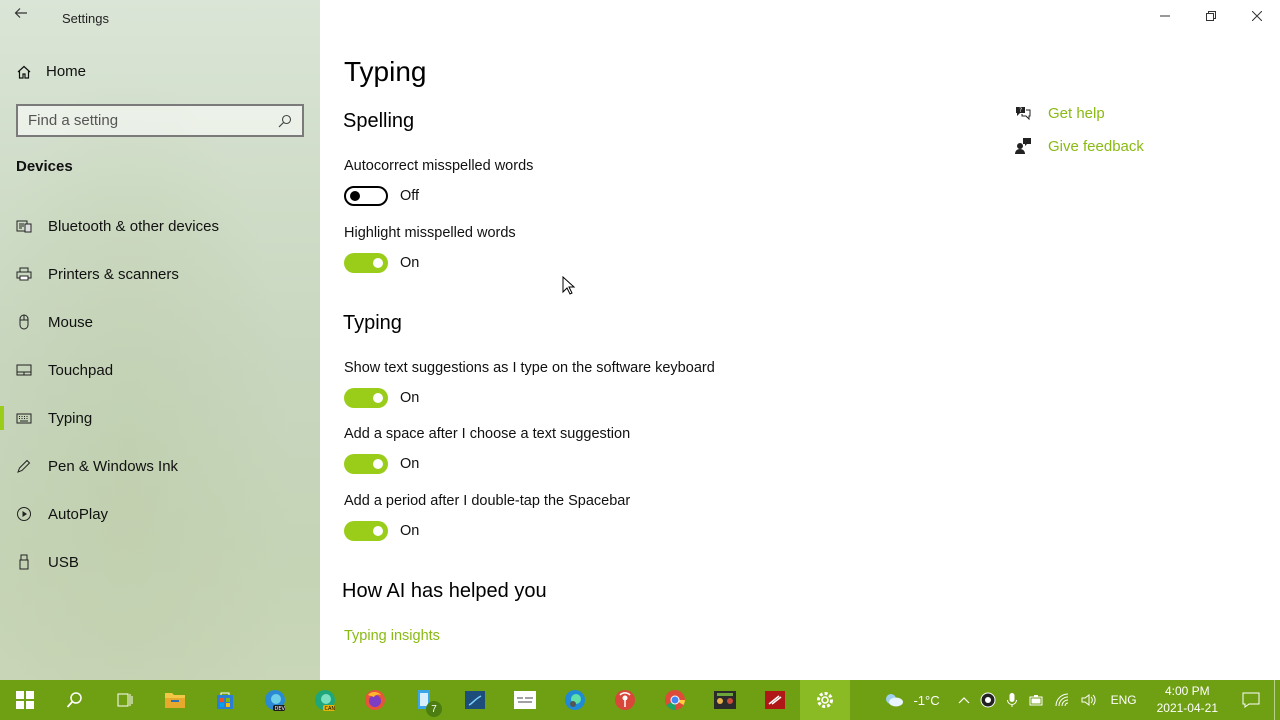 The image size is (1280, 720). I want to click on autoplay-icon, so click(24, 514).